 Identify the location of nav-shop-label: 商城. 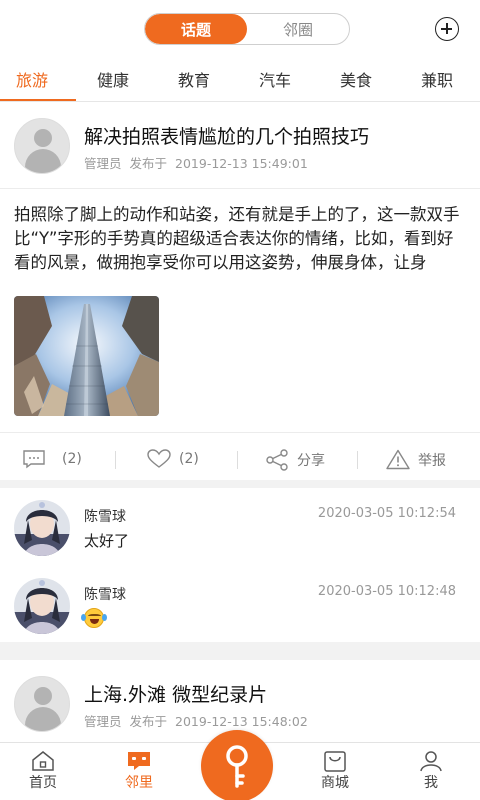
(335, 783).